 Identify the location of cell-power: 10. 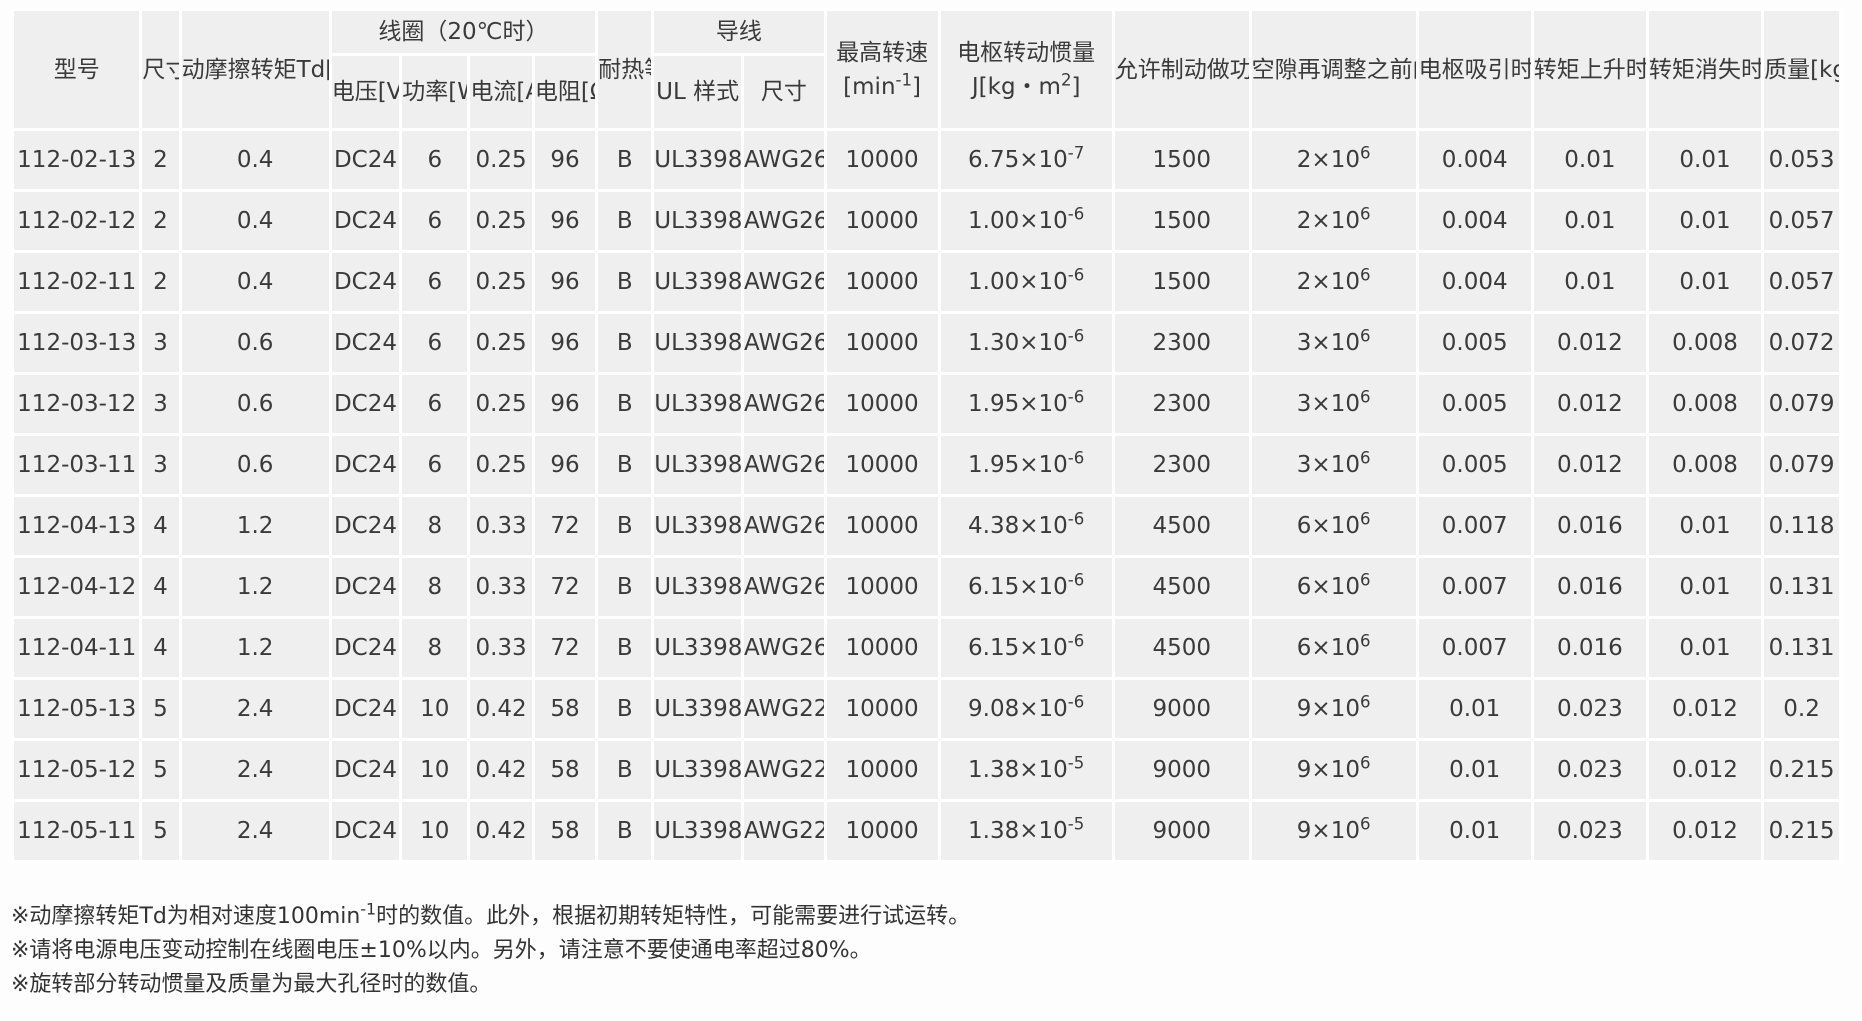
(435, 770).